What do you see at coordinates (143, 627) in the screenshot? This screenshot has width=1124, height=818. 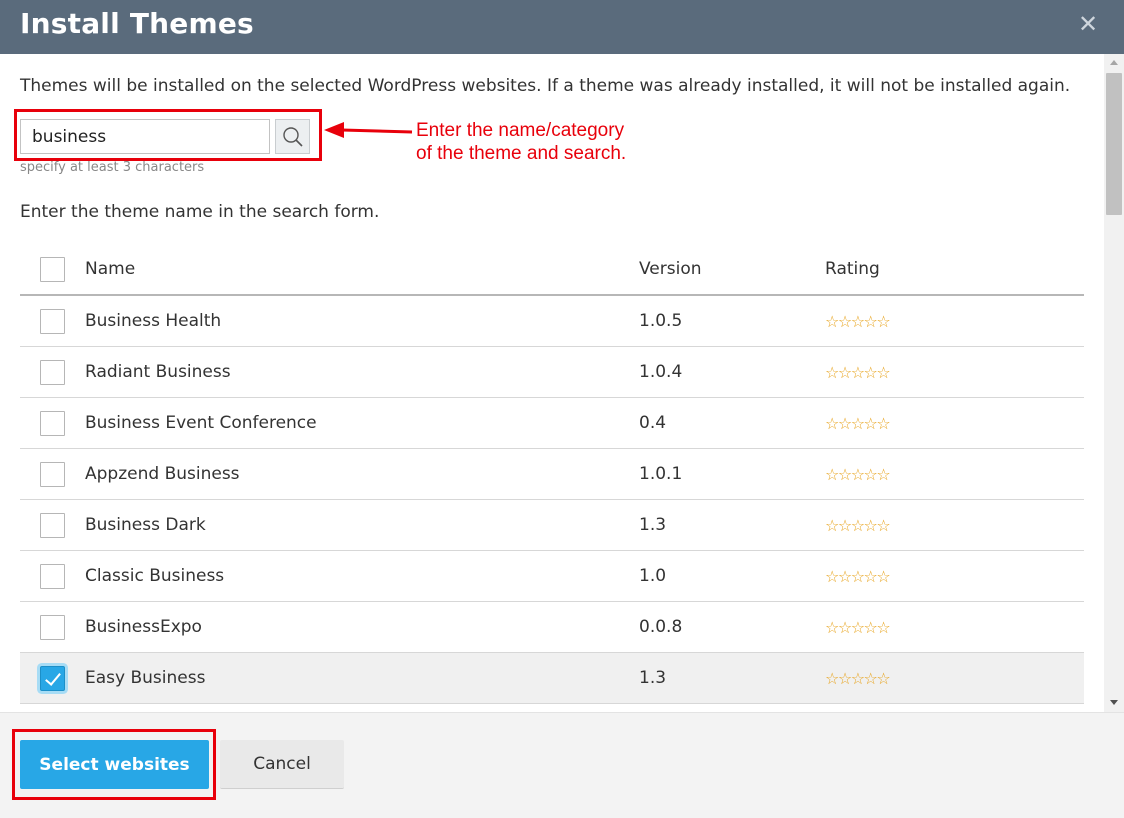 I see `theme-name: BusinessExpo` at bounding box center [143, 627].